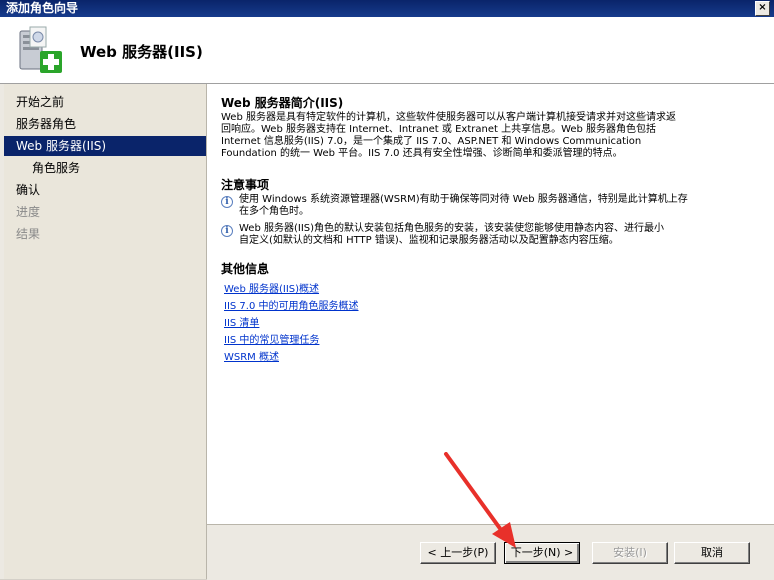  Describe the element at coordinates (105, 102) in the screenshot. I see `step-before-you-begin: 开始之前` at that location.